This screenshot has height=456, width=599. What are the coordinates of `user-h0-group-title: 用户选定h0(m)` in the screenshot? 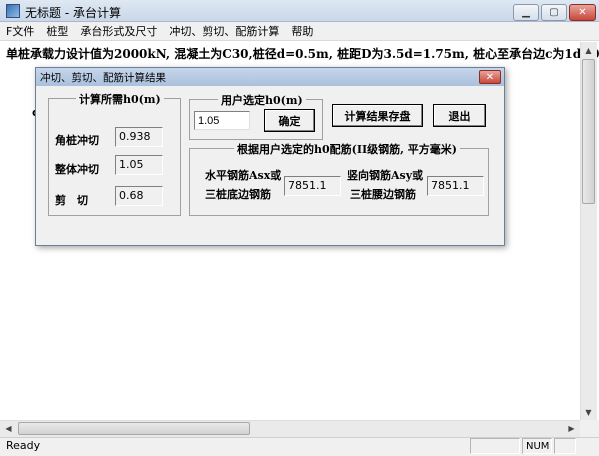 It's located at (262, 100).